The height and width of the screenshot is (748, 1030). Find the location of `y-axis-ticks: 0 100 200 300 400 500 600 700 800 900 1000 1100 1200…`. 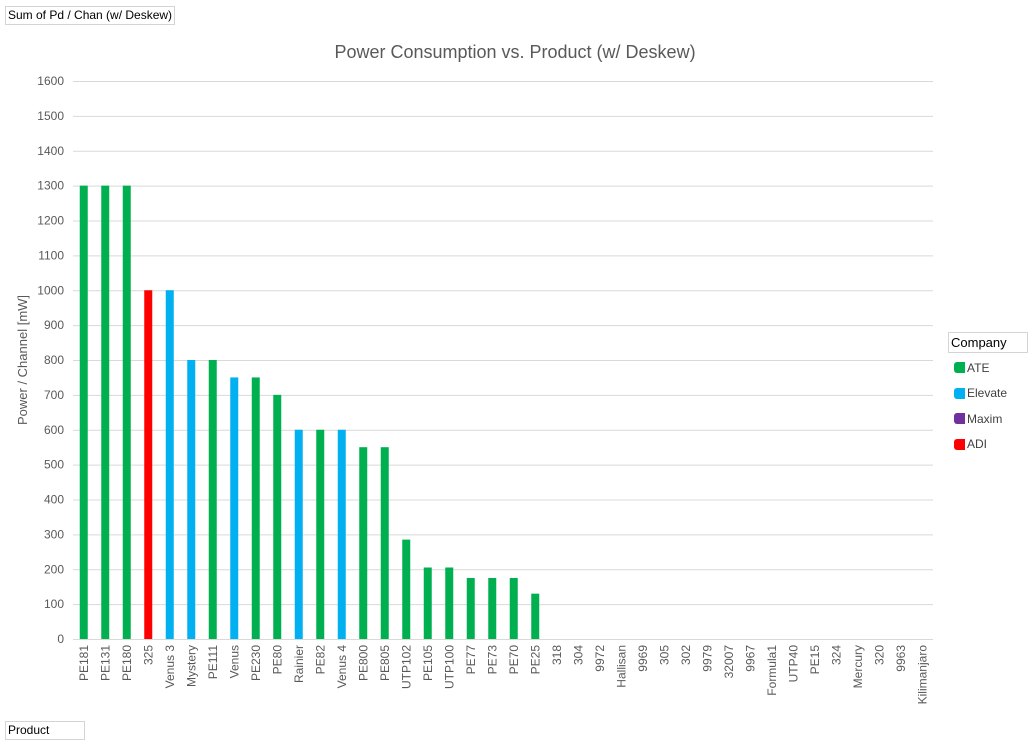

y-axis-ticks: 0 100 200 300 400 500 600 700 800 900 1000 1100 1200… is located at coordinates (50, 360).